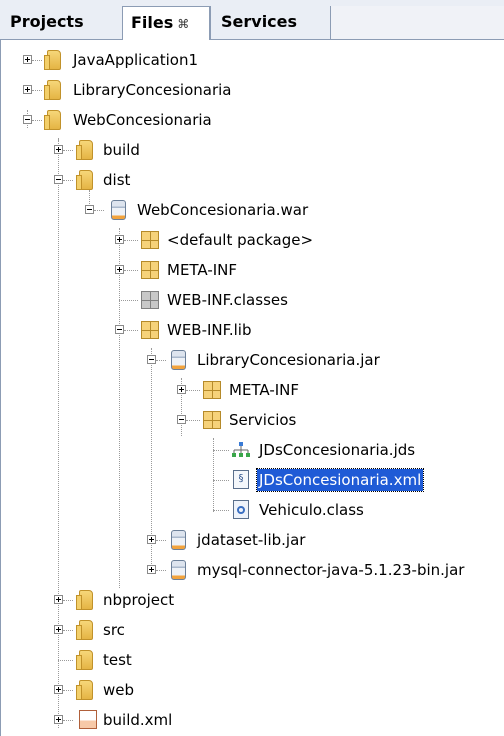 This screenshot has width=504, height=736. What do you see at coordinates (330, 570) in the screenshot?
I see `tree-node-mysql-connector-jar: mysql-connector-java-5.1.23-bin.jar` at bounding box center [330, 570].